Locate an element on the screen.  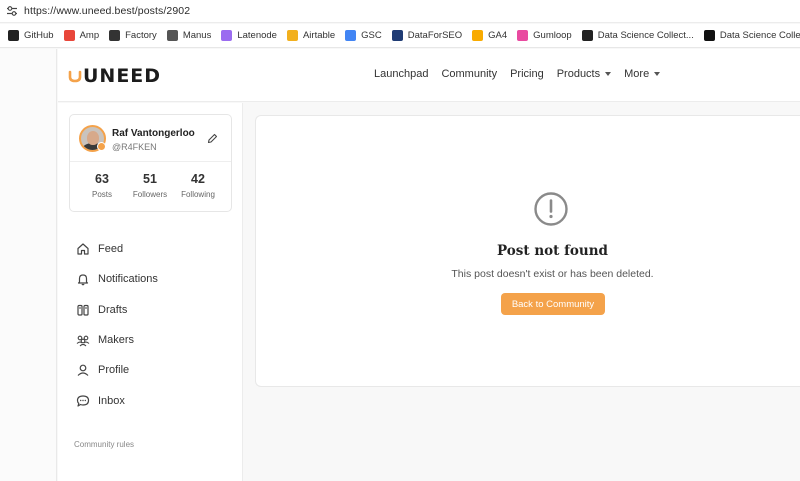
bookmark-item: Gumloop is located at coordinates (544, 35).